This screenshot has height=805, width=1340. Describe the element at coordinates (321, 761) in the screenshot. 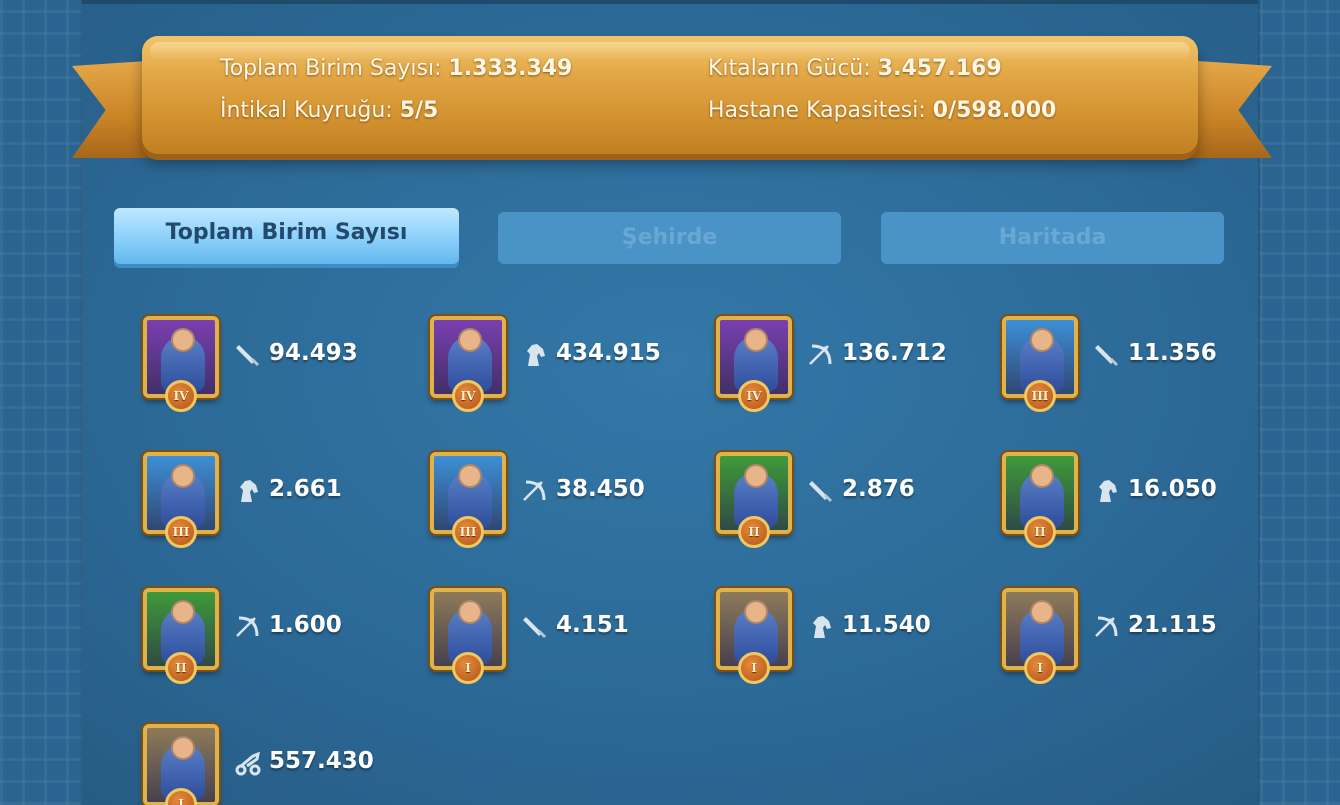

I see `unit-count: 557.430` at that location.